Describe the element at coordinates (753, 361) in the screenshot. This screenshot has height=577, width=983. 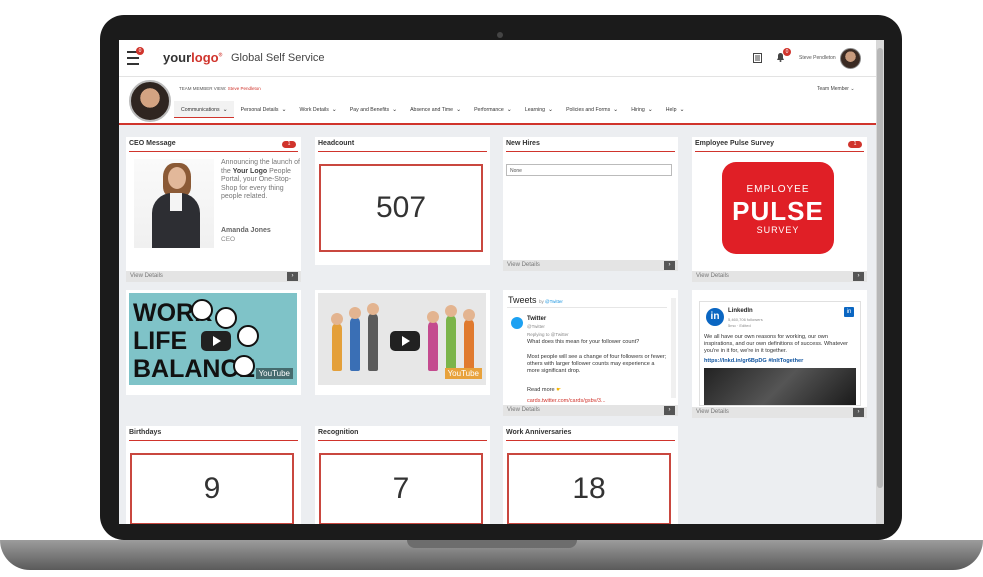
I see `linkedin-link: https://lnkd.in/gr6BpDG #InItTogether` at that location.